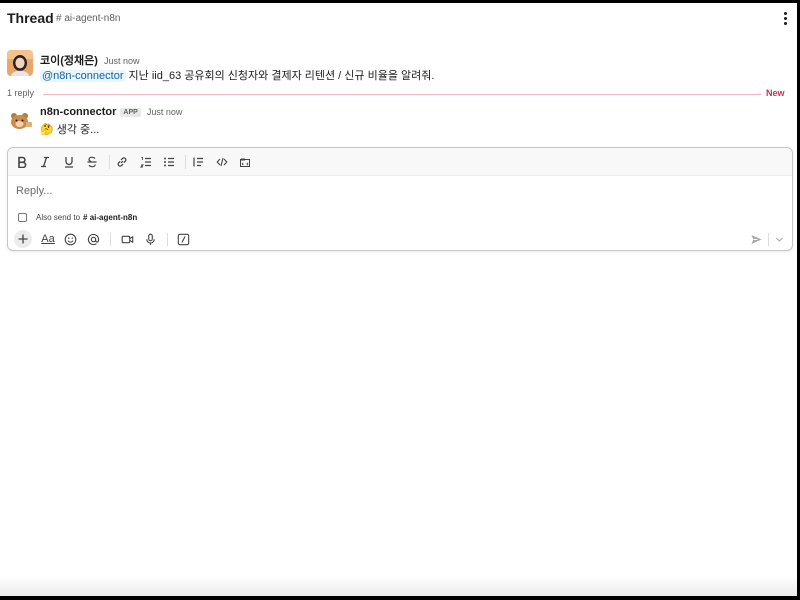 The width and height of the screenshot is (800, 600). I want to click on video-icon, so click(127, 239).